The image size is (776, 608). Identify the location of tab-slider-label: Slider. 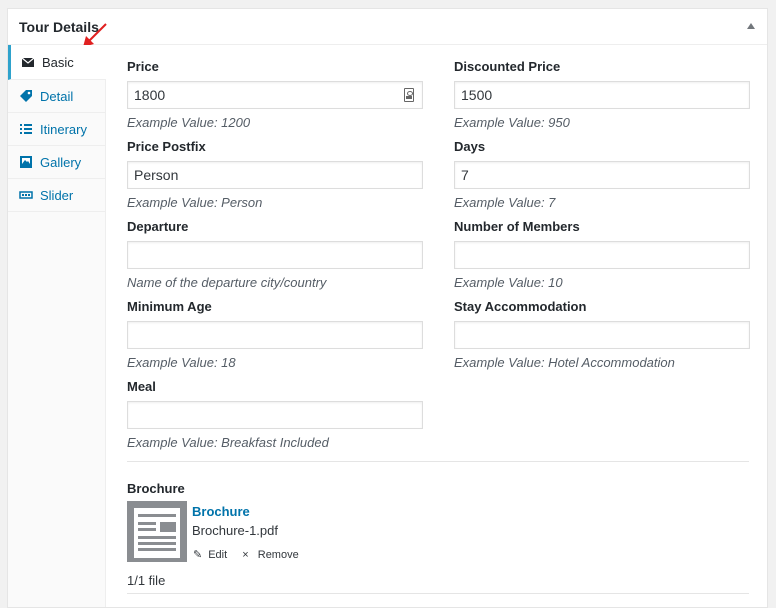
(57, 195).